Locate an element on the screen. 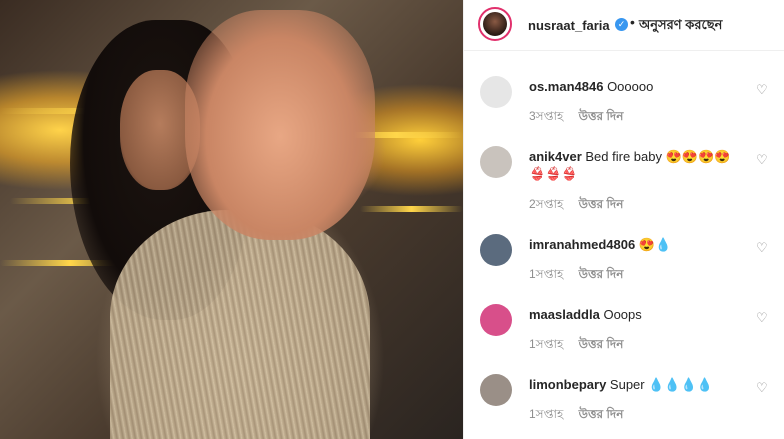 This screenshot has height=439, width=784. post-header: nusraat_faria ✓ • অনুসরণ করছেন is located at coordinates (624, 25).